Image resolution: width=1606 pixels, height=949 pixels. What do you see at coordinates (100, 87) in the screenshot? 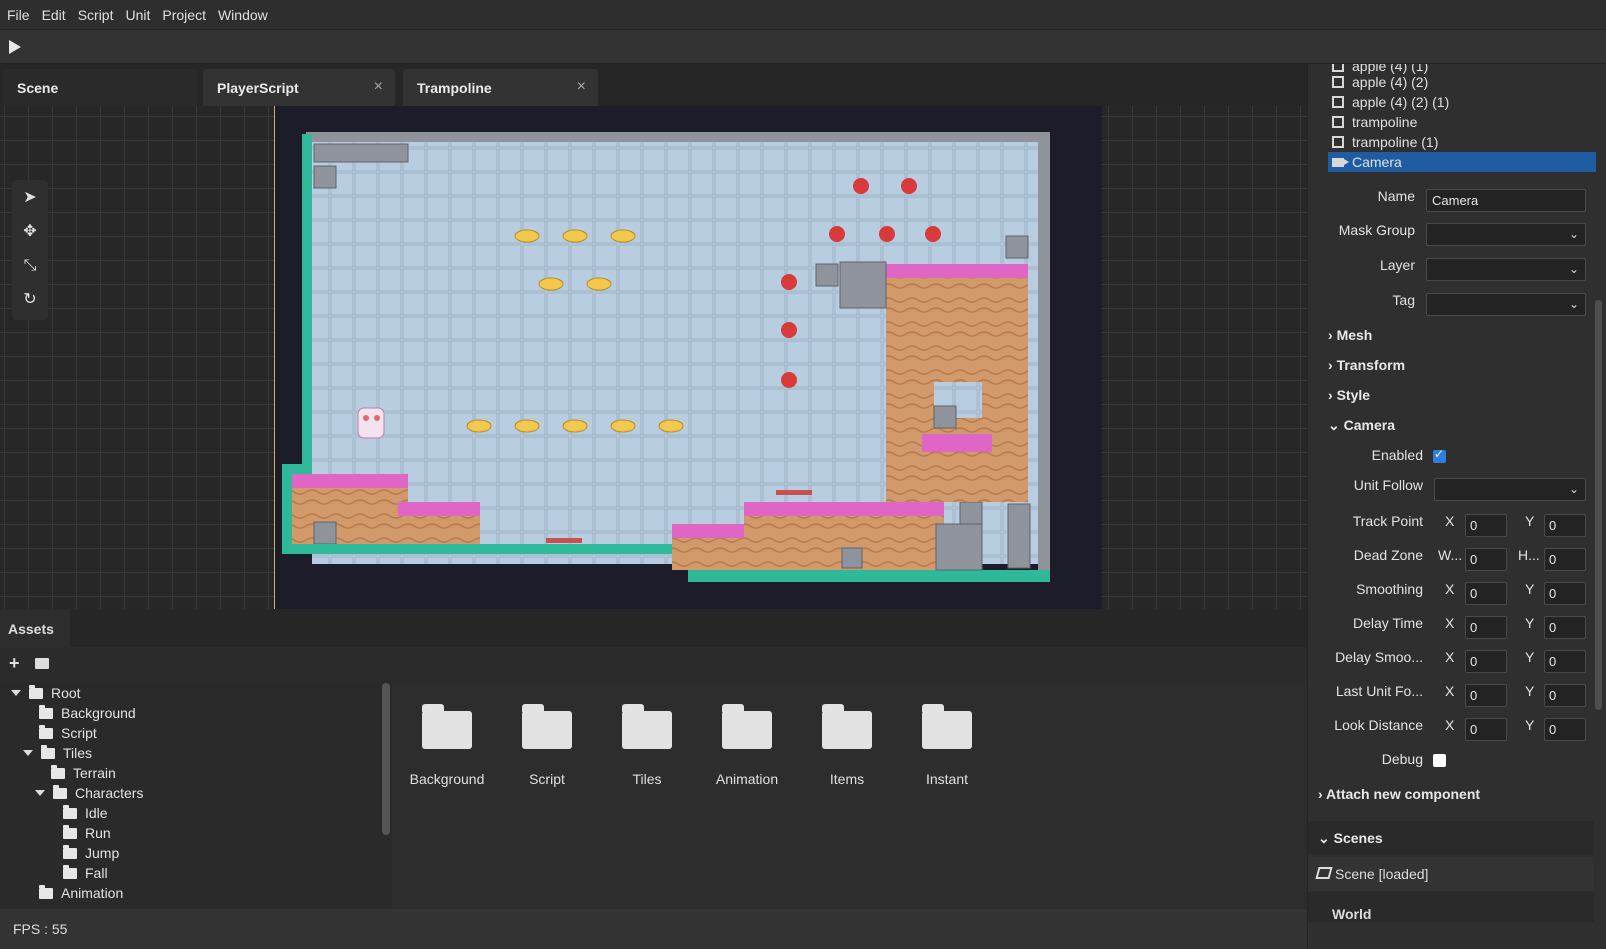
I see `tab-scene: Scene` at bounding box center [100, 87].